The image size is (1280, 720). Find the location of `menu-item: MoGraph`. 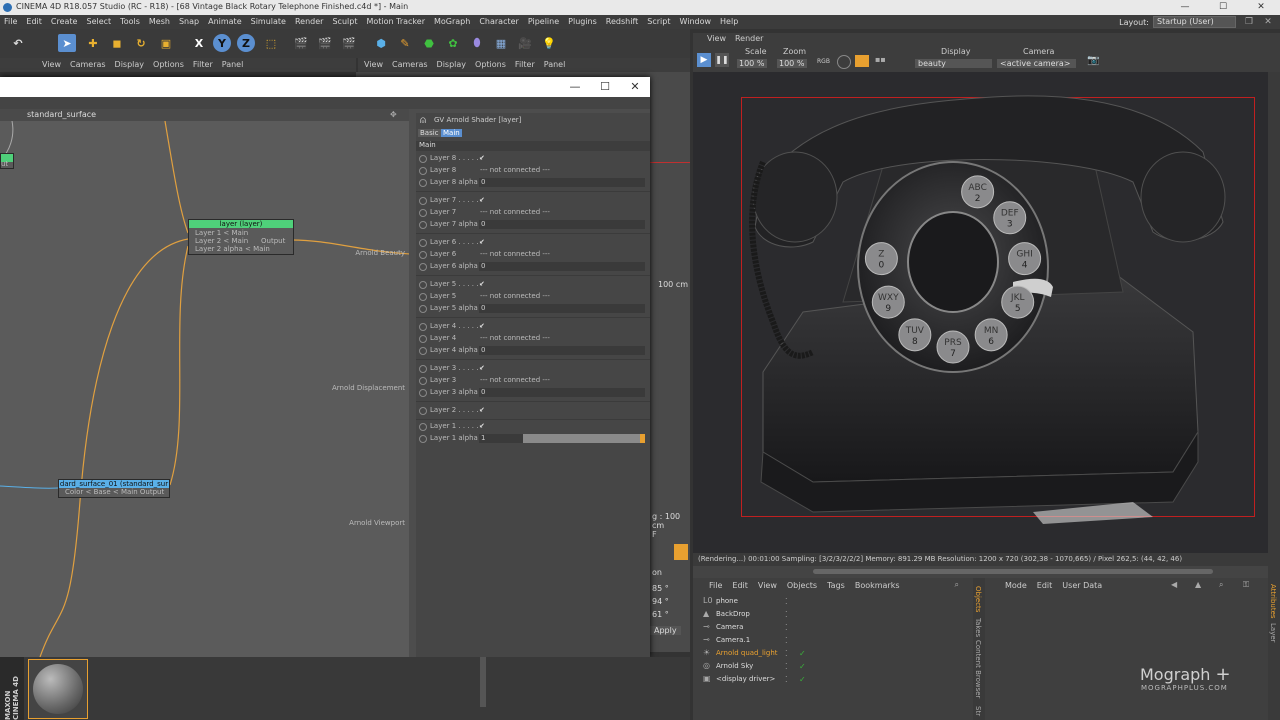

menu-item: MoGraph is located at coordinates (452, 21).